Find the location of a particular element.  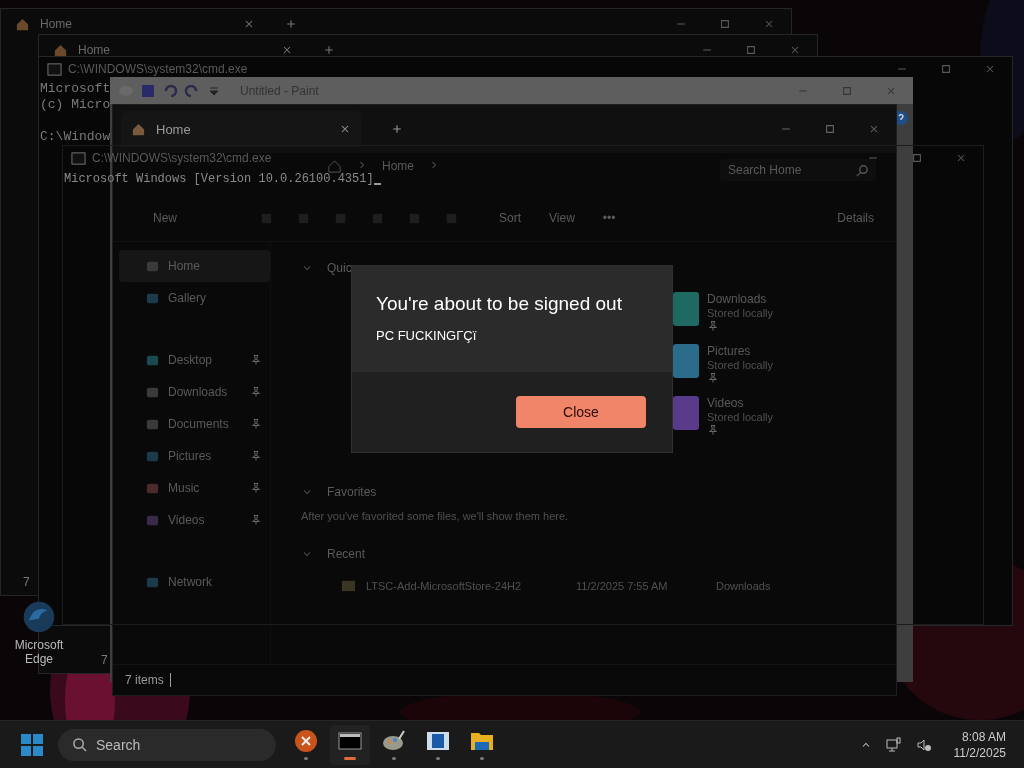

section-title: Favorites is located at coordinates (352, 492).